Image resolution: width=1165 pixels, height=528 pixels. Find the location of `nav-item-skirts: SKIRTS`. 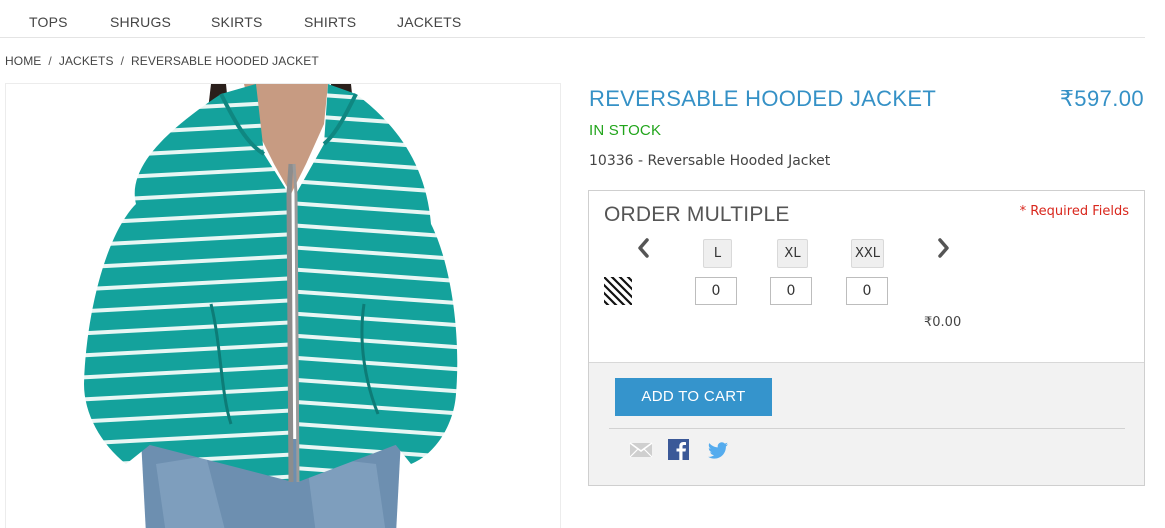

nav-item-skirts: SKIRTS is located at coordinates (237, 22).